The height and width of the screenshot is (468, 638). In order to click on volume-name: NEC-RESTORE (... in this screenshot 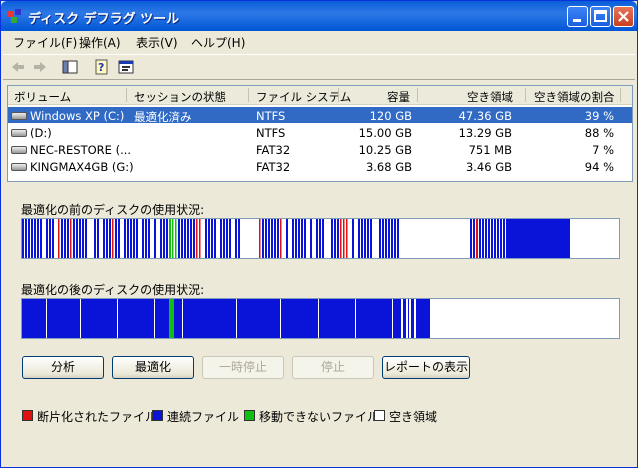, I will do `click(81, 150)`.